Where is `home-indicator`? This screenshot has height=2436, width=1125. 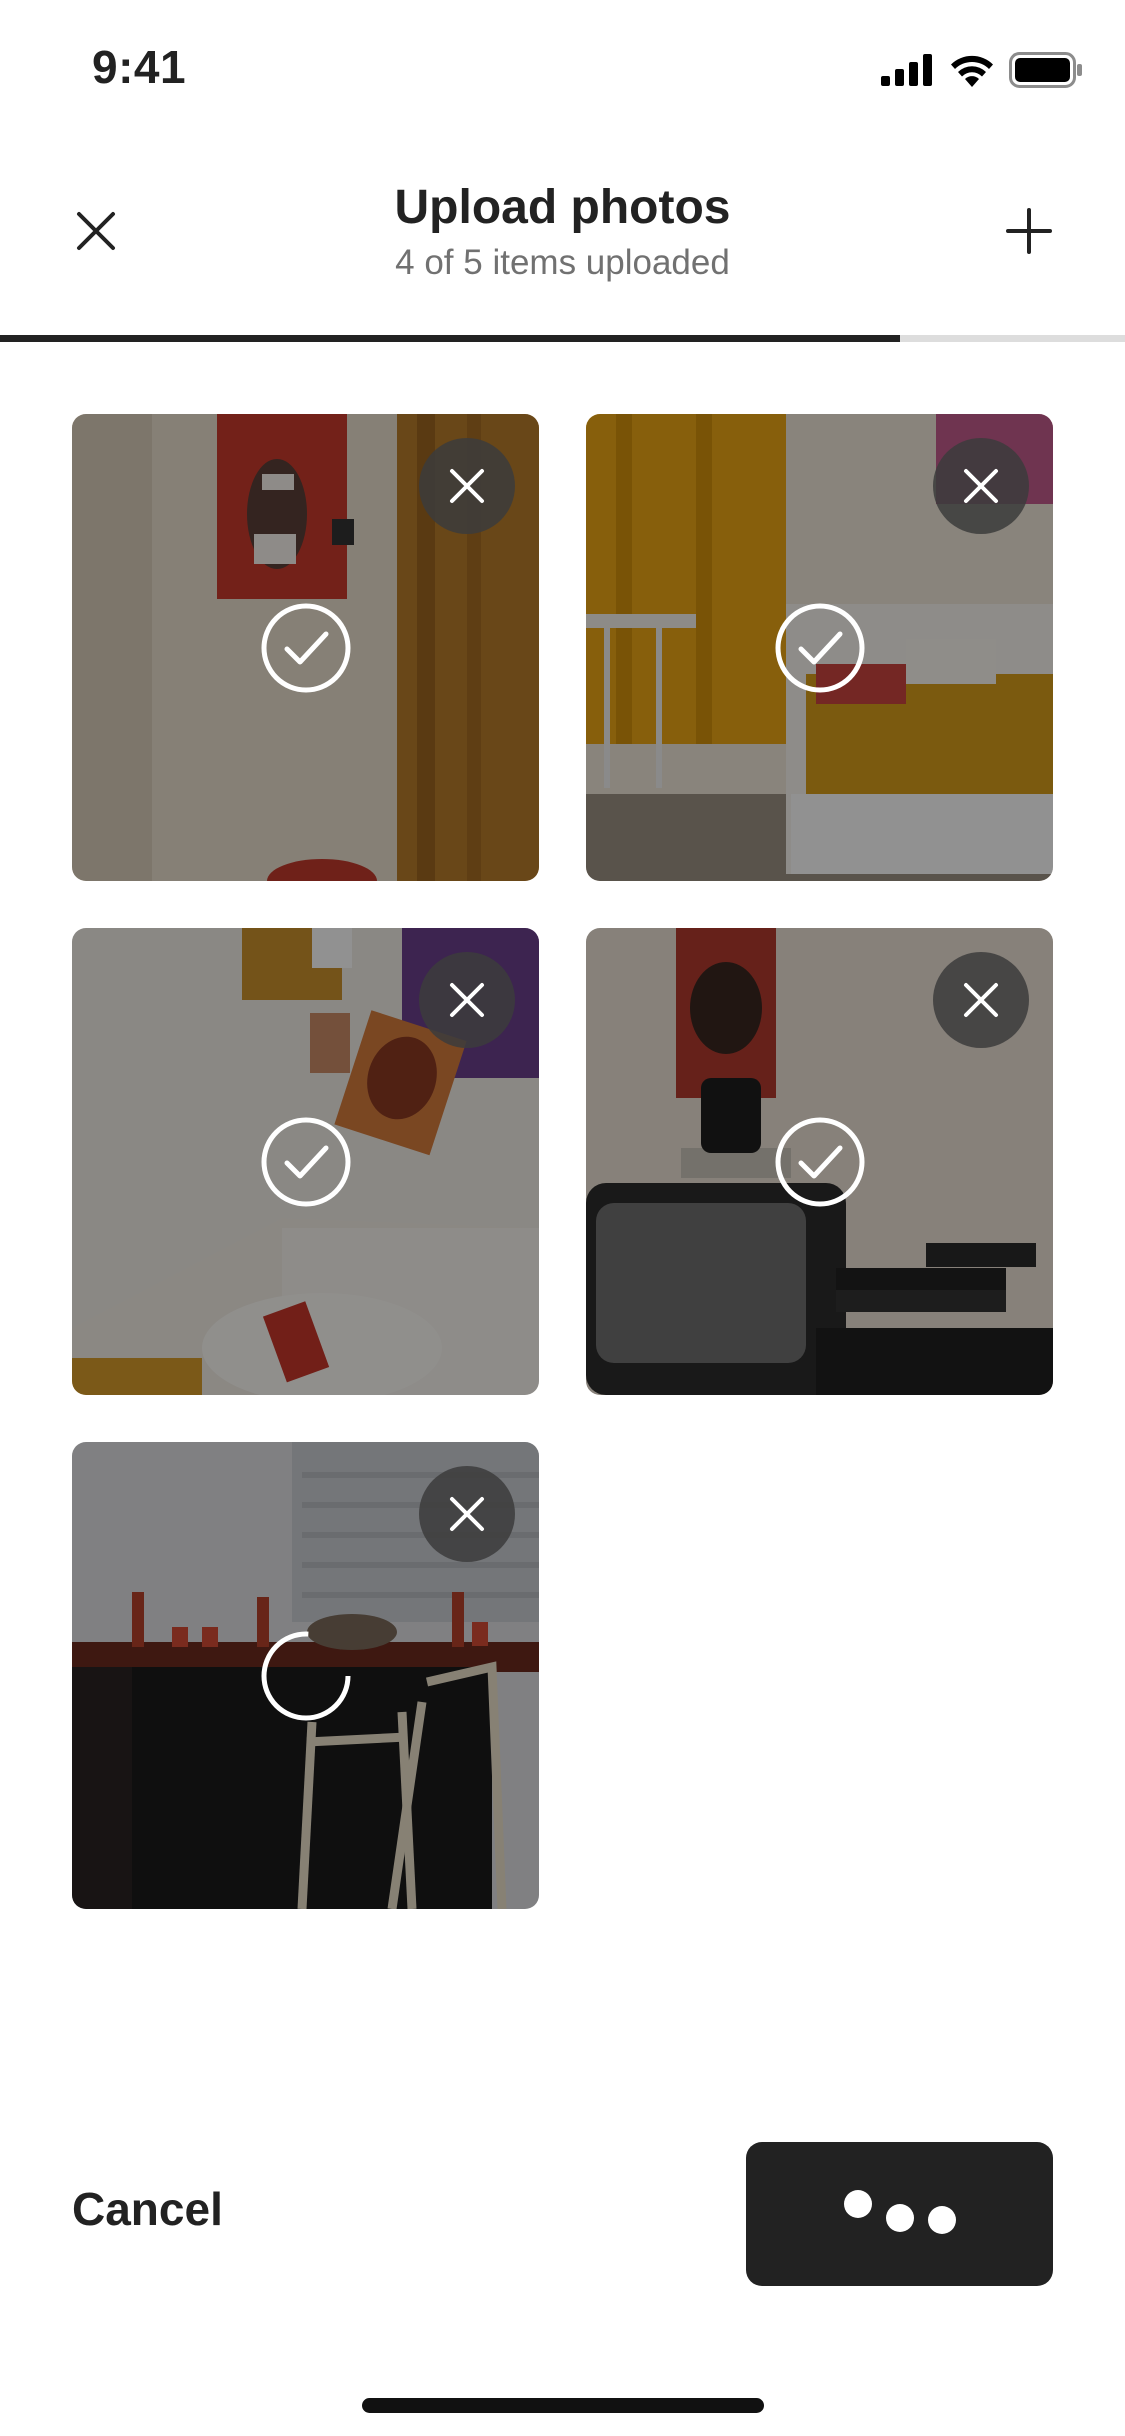 home-indicator is located at coordinates (563, 2405).